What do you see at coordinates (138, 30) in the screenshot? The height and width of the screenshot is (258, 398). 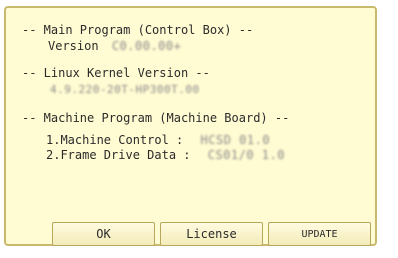 I see `main-program-header: -- Main Program (Control Box) --` at bounding box center [138, 30].